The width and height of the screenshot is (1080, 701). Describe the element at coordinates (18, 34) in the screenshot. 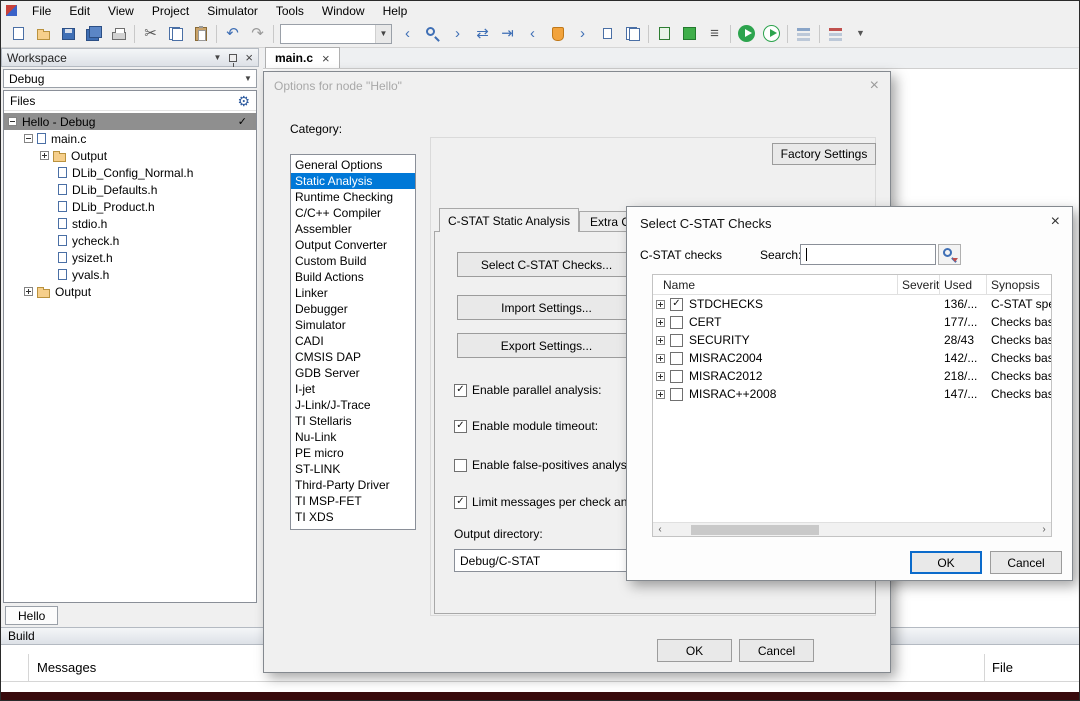

I see `new-document-icon` at that location.